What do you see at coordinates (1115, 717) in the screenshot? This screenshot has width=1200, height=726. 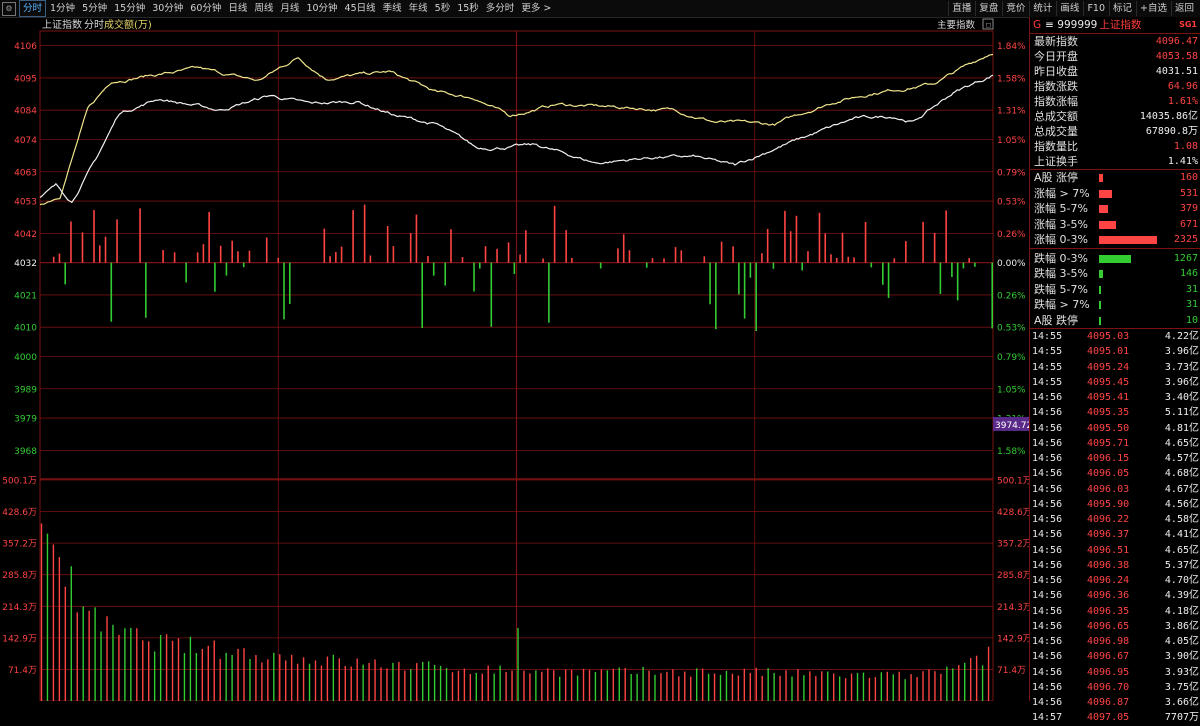 I see `tick-row: 14:57 4097.05 7707万` at bounding box center [1115, 717].